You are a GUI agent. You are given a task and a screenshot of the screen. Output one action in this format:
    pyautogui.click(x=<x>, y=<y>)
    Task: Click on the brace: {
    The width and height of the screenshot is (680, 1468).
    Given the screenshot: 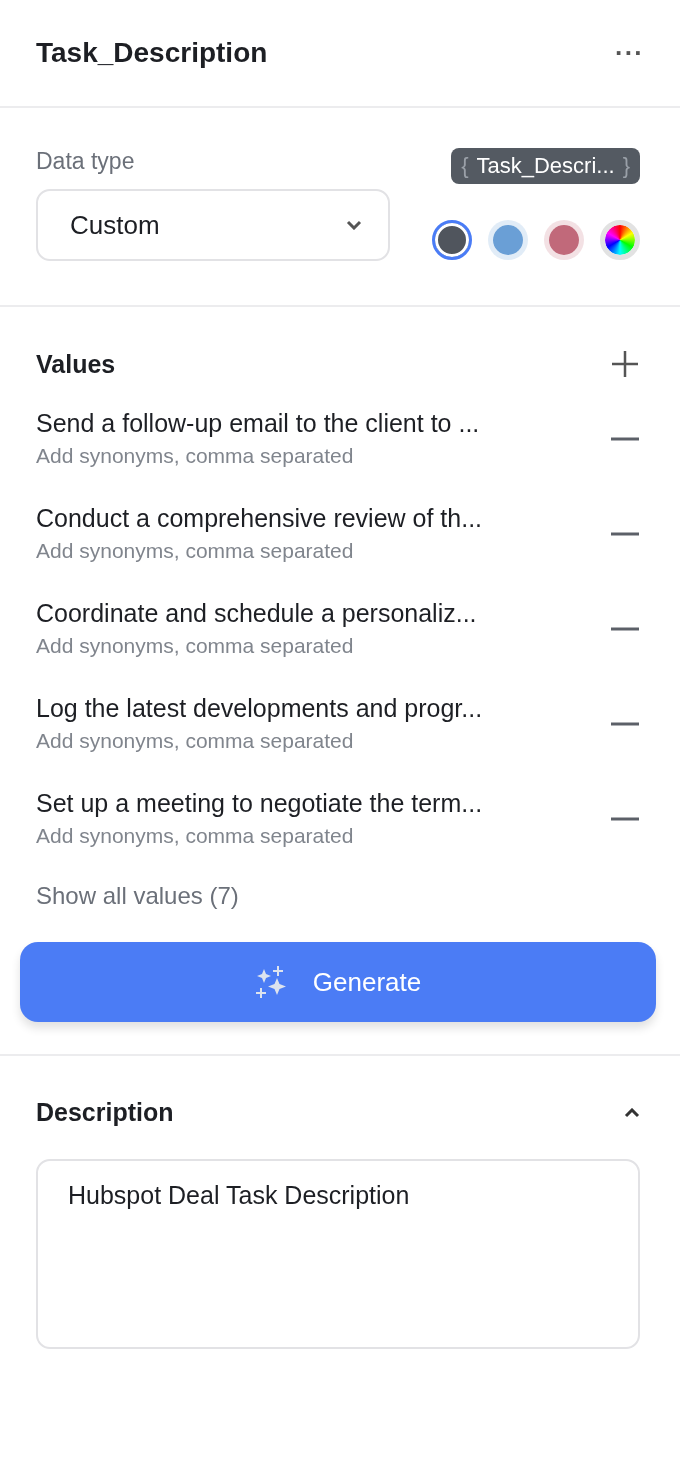 What is the action you would take?
    pyautogui.click(x=465, y=166)
    